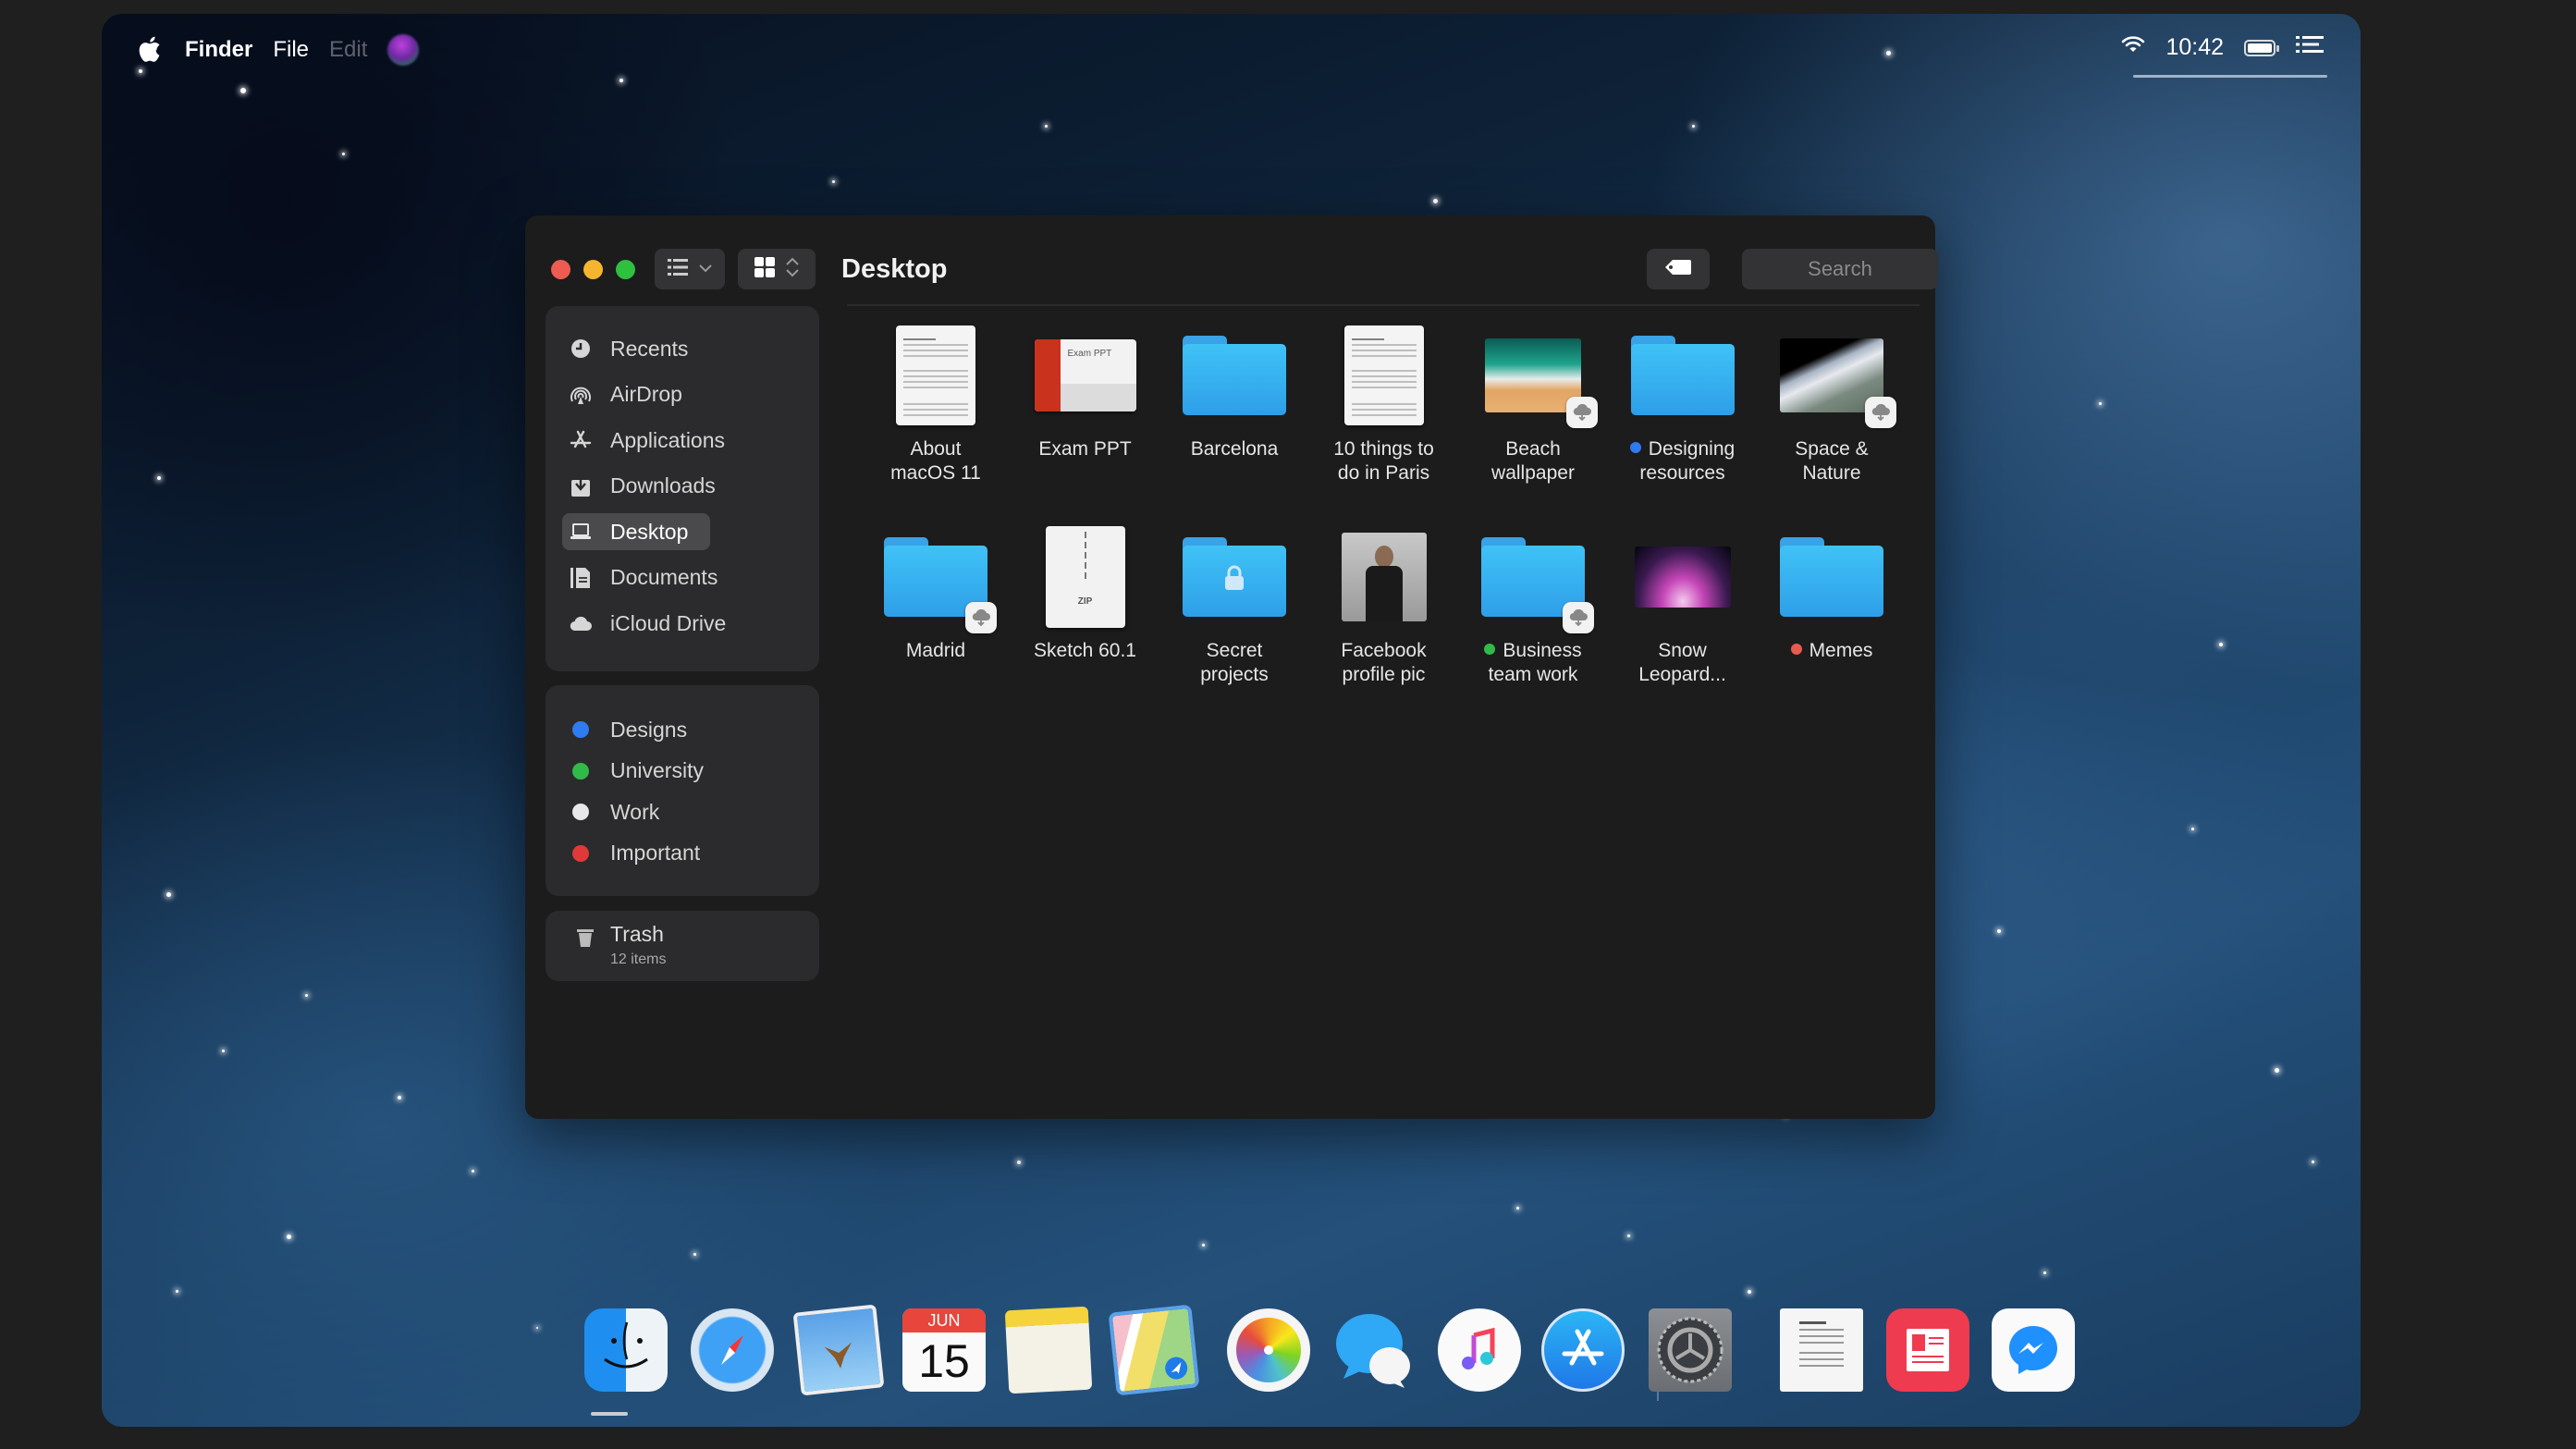 The image size is (2576, 1449). Describe the element at coordinates (2310, 47) in the screenshot. I see `control-center-list-icon` at that location.